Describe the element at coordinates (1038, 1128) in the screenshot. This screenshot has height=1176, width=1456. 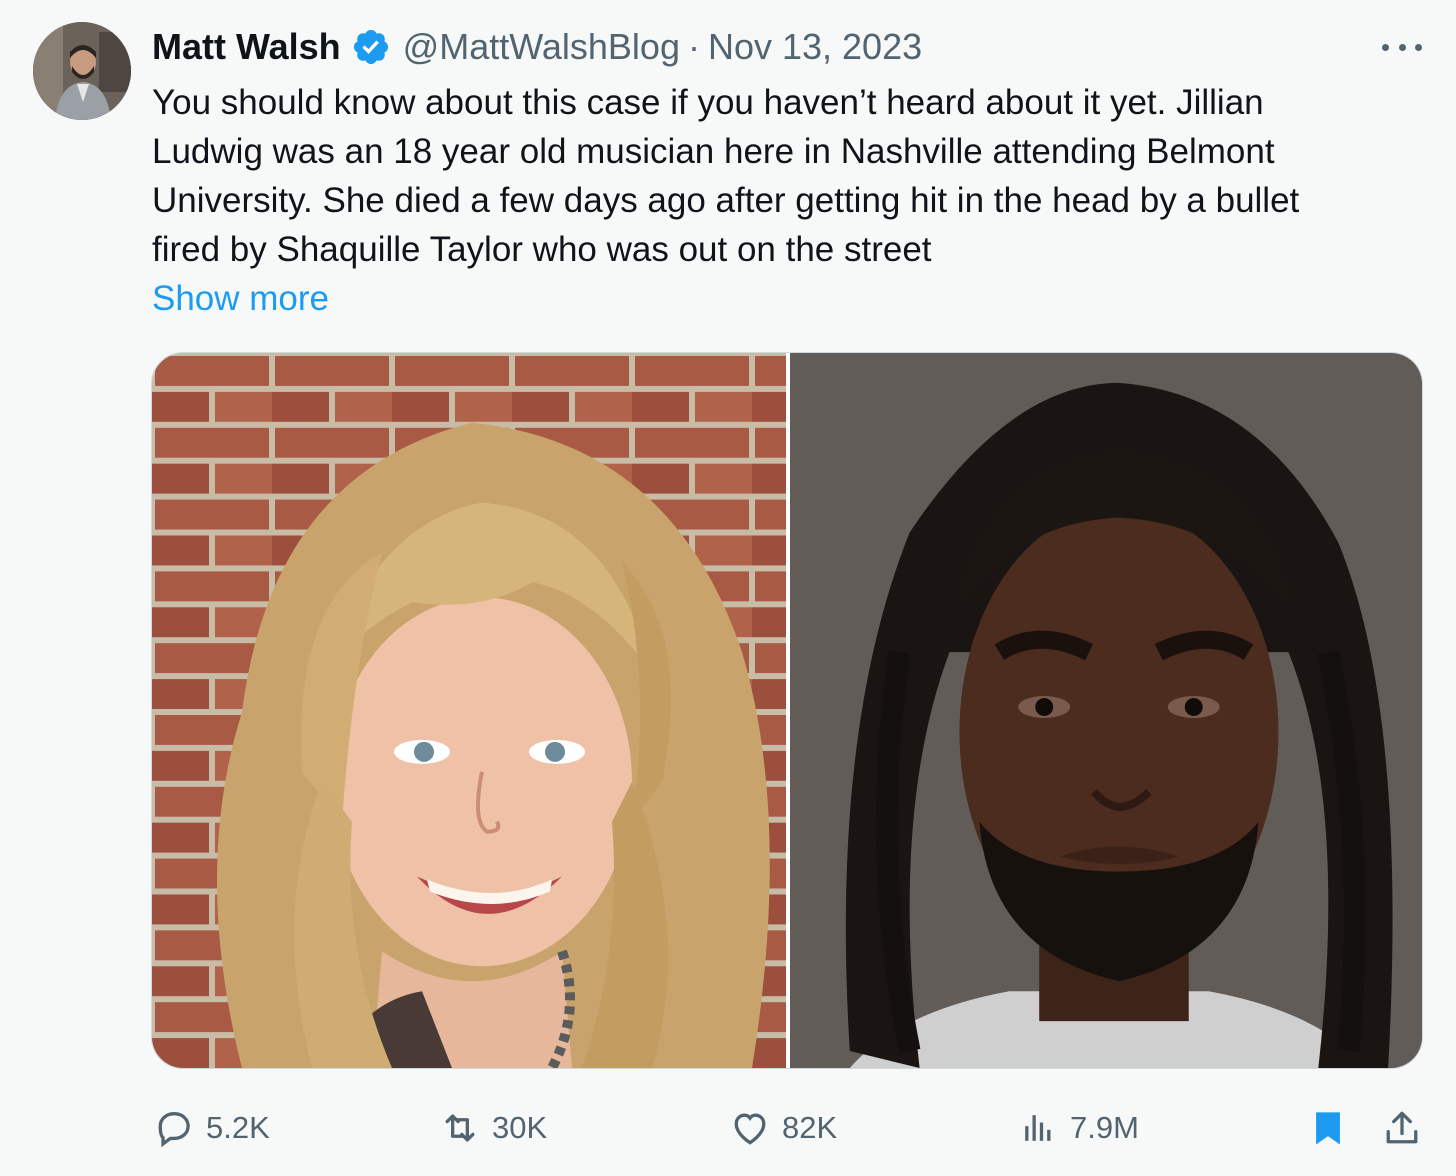
I see `analytics-bars-icon` at that location.